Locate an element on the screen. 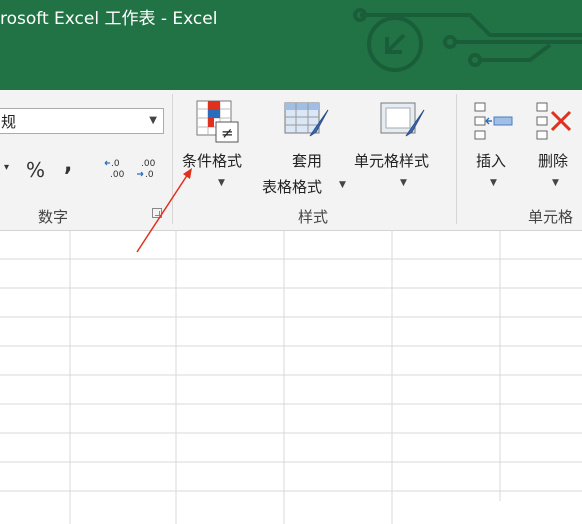  conditional-format-label: 条件格式 is located at coordinates (212, 160).